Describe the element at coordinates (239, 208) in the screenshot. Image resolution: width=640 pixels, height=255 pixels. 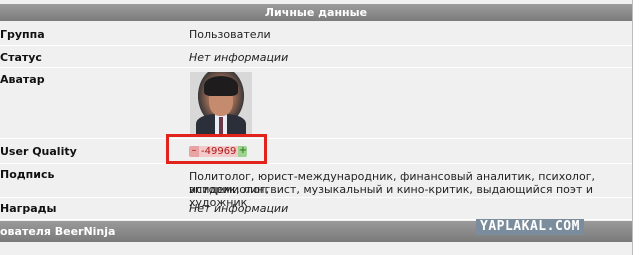
I see `awards-value: Нет информации` at that location.